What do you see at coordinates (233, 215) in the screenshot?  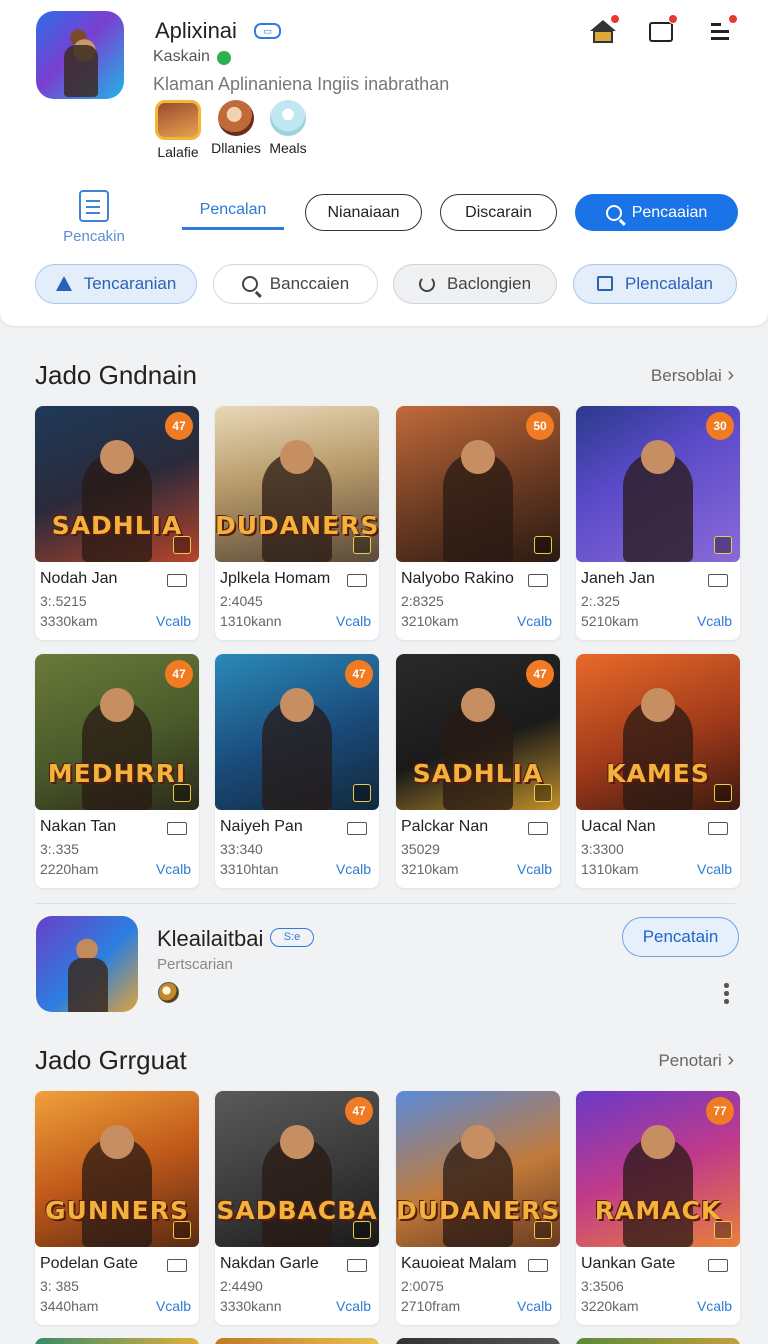 I see `tab-active: Pencalan` at bounding box center [233, 215].